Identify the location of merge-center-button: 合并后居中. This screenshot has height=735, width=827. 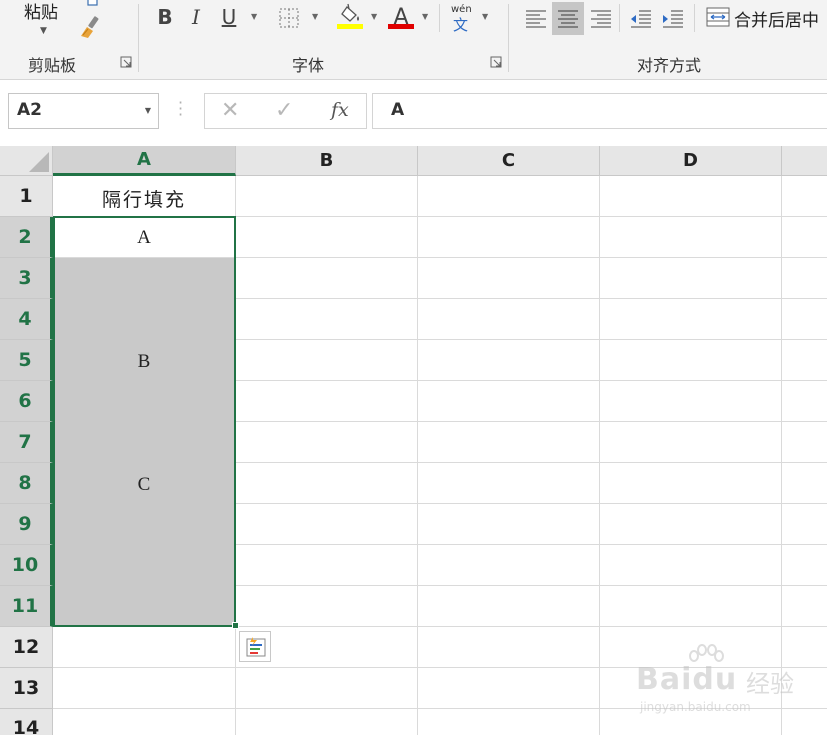
(776, 18).